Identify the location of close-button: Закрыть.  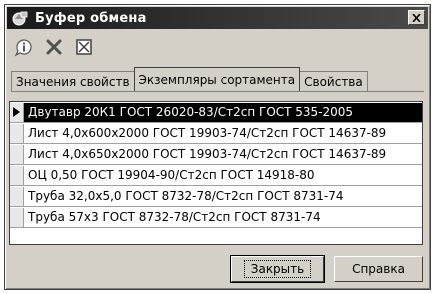
(277, 269).